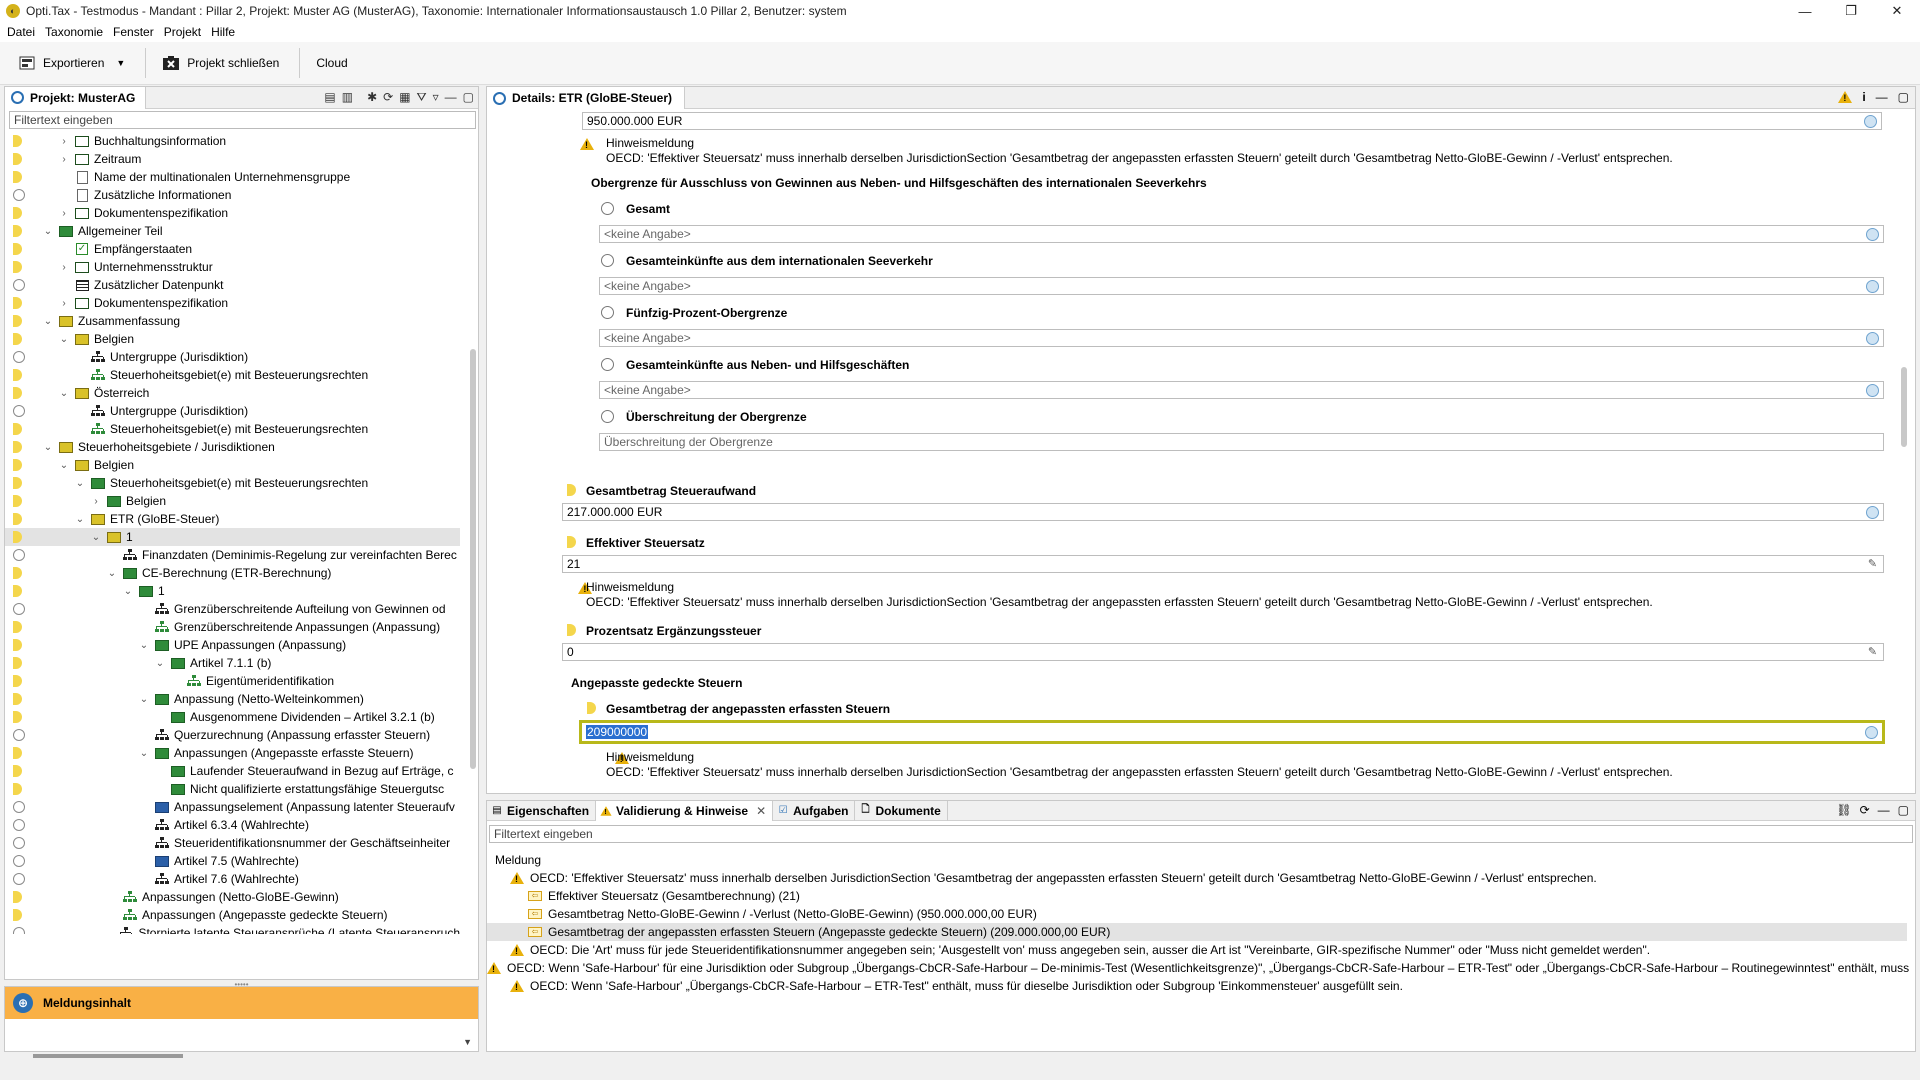 Image resolution: width=1920 pixels, height=1080 pixels. I want to click on menu-projekt: Projekt, so click(182, 32).